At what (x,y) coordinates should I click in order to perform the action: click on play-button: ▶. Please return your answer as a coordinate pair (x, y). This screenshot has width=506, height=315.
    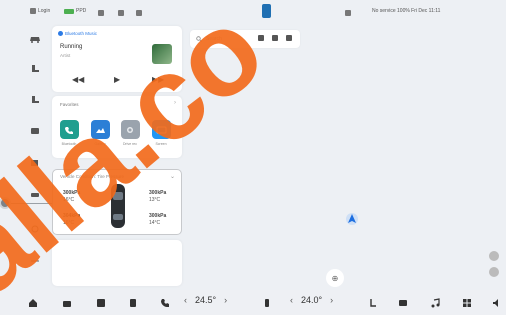
    Looking at the image, I should click on (117, 79).